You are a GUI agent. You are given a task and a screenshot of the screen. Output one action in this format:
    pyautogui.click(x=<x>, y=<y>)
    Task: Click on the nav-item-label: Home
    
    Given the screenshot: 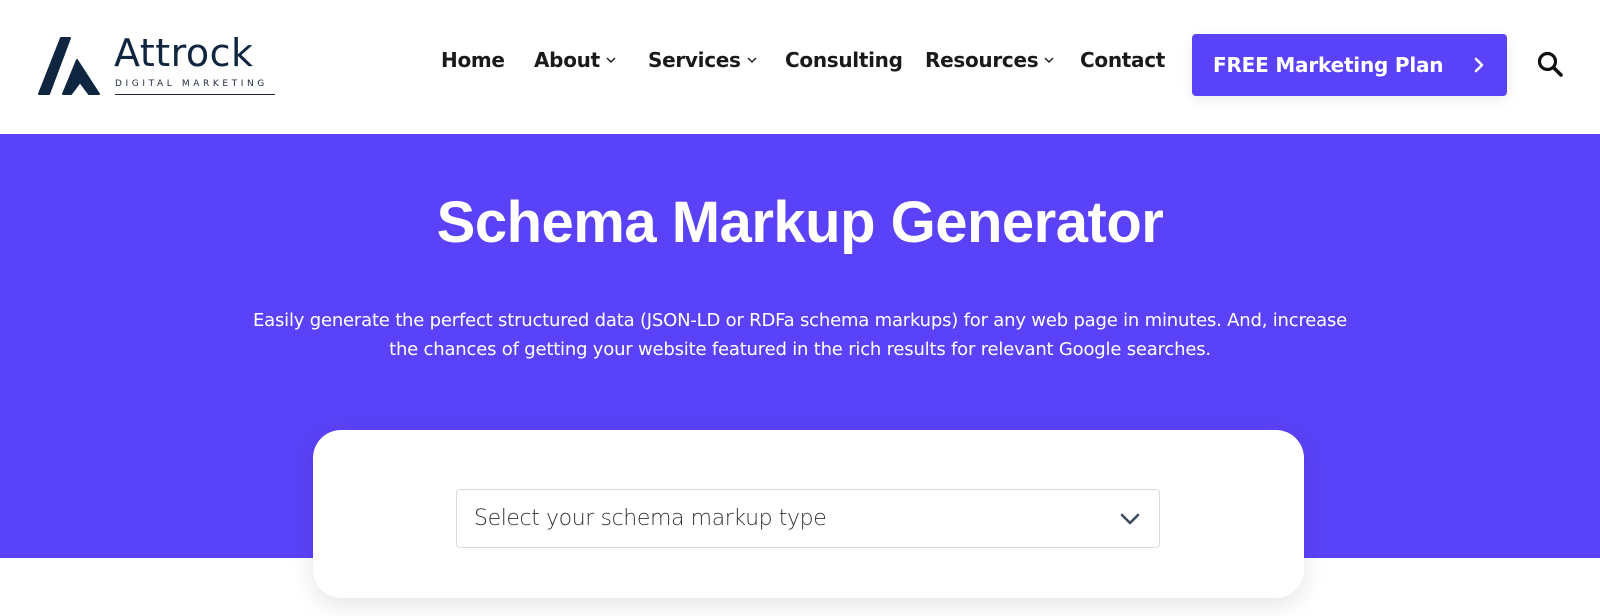 What is the action you would take?
    pyautogui.click(x=473, y=60)
    